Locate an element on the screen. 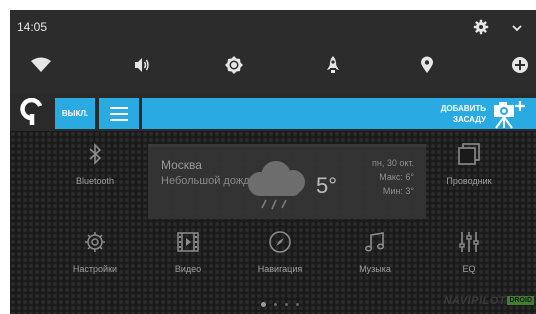  app-label: Настройки is located at coordinates (95, 269).